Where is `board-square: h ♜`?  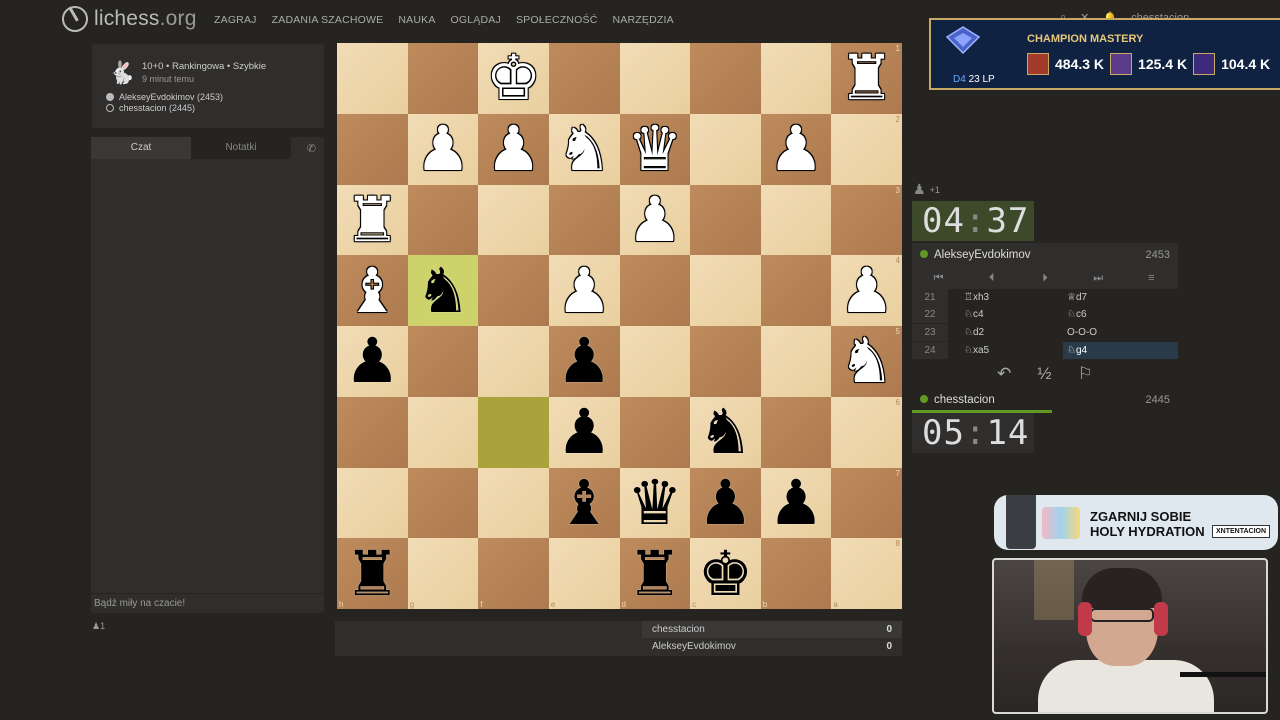
board-square: h ♜ is located at coordinates (372, 573).